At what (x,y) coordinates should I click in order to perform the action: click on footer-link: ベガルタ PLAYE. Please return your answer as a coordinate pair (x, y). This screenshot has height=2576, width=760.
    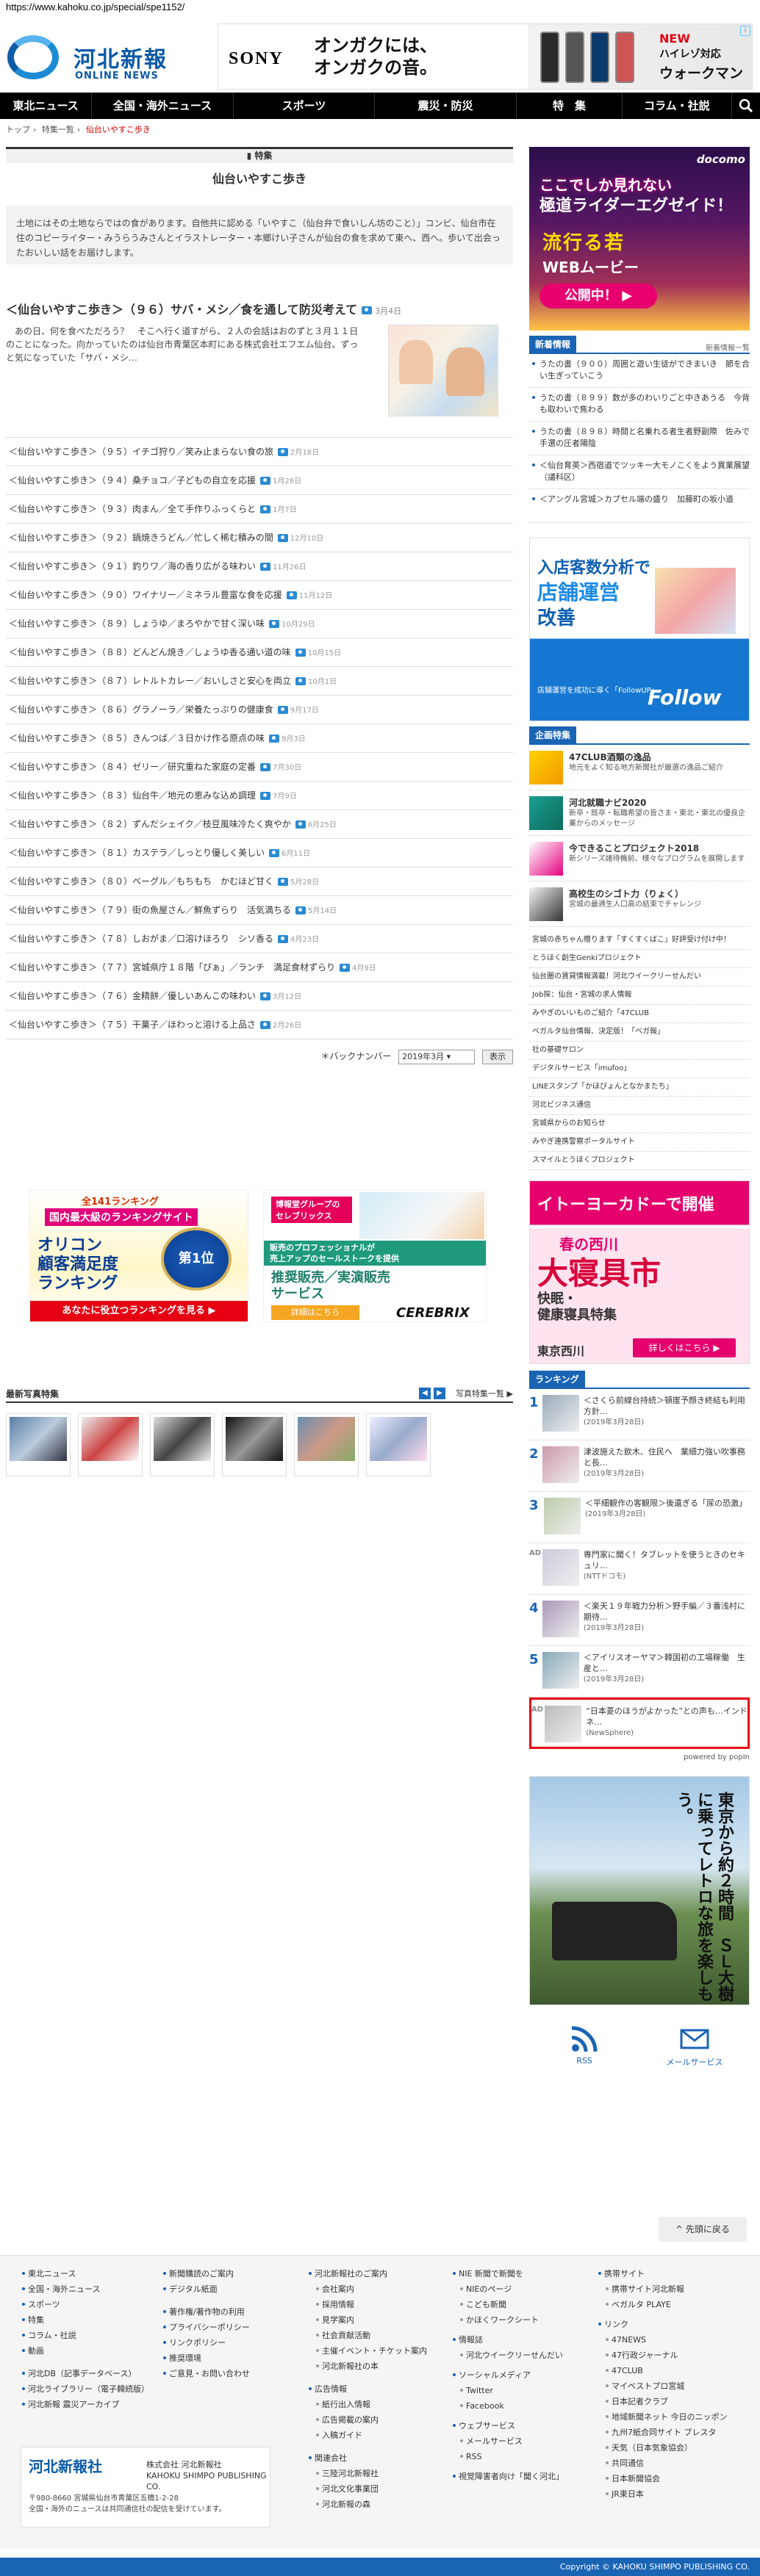
    Looking at the image, I should click on (662, 2304).